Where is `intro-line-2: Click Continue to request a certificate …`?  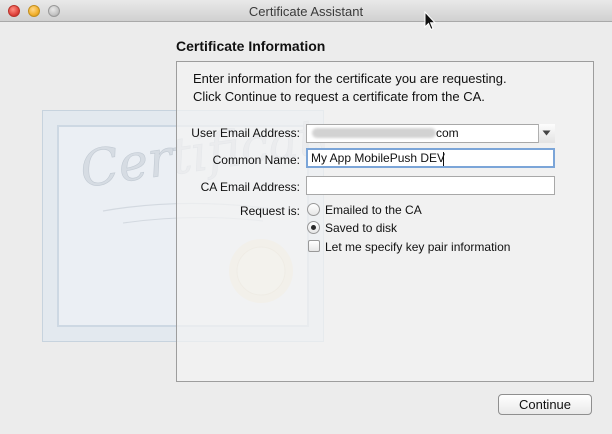 intro-line-2: Click Continue to request a certificate … is located at coordinates (339, 96).